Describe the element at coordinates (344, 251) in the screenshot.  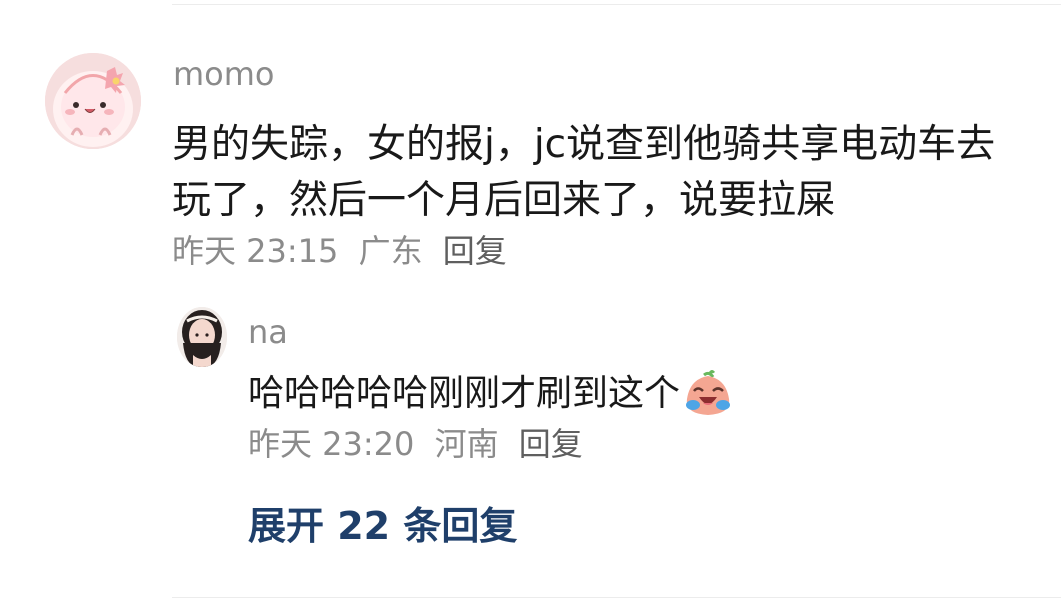
I see `comment-meta: 昨天 23:15 广东 回复` at that location.